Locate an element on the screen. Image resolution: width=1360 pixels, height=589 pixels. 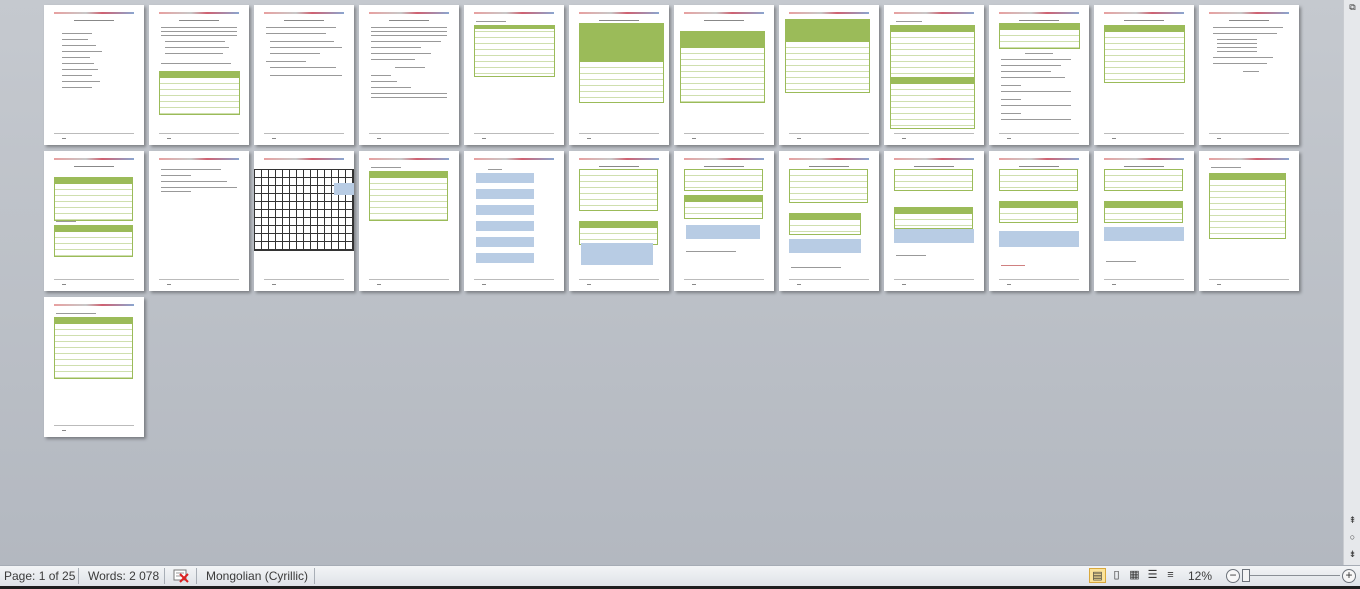
language-status: Mongolian (Cyrillic) is located at coordinates (257, 576).